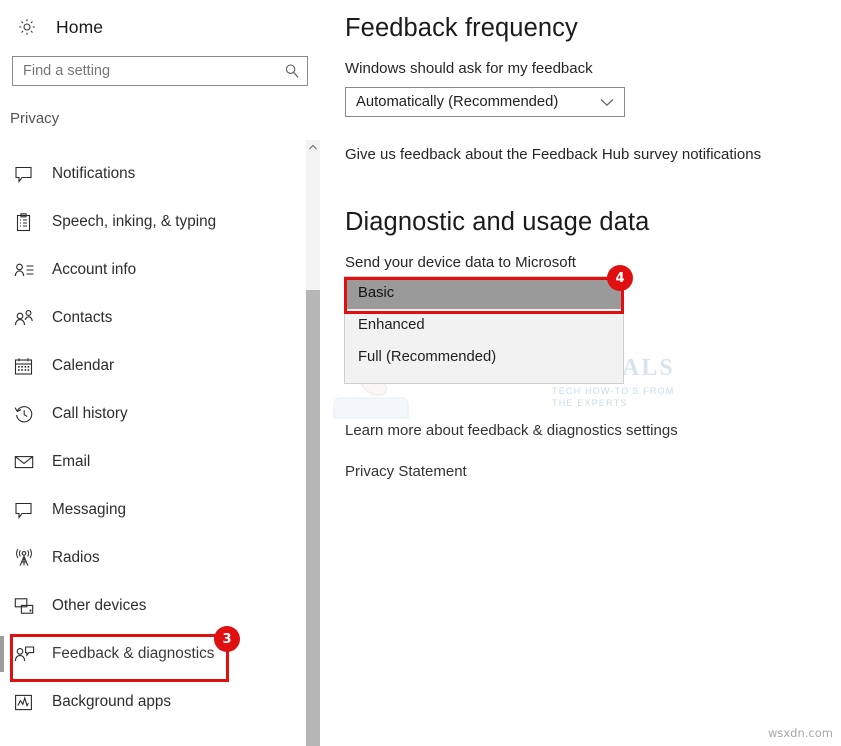 Image resolution: width=841 pixels, height=746 pixels. I want to click on sidebar-item-label: Radios, so click(76, 557).